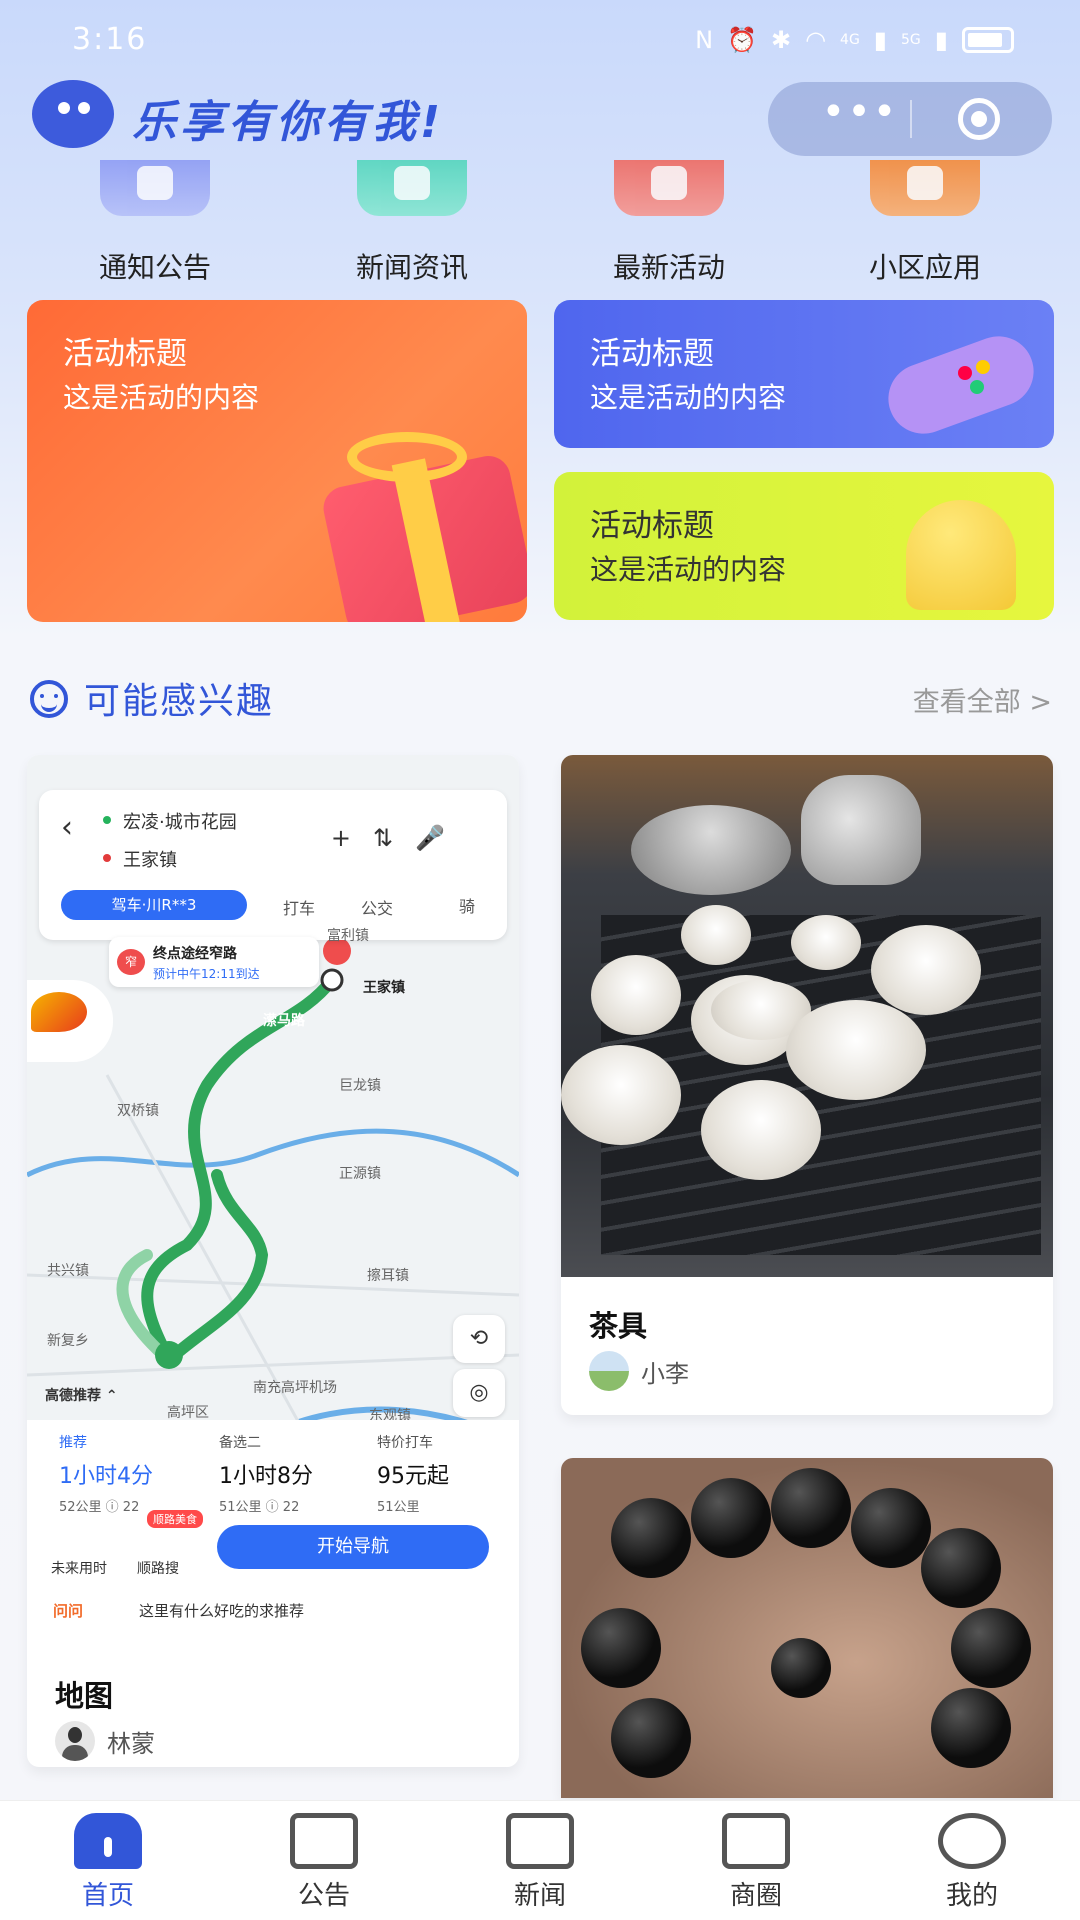 This screenshot has height=1920, width=1080. I want to click on route-box: ‹ 宏凌·城市花园 王家镇 +⇅🎤 驾车·川R**3 打车 公交 骑, so click(273, 865).